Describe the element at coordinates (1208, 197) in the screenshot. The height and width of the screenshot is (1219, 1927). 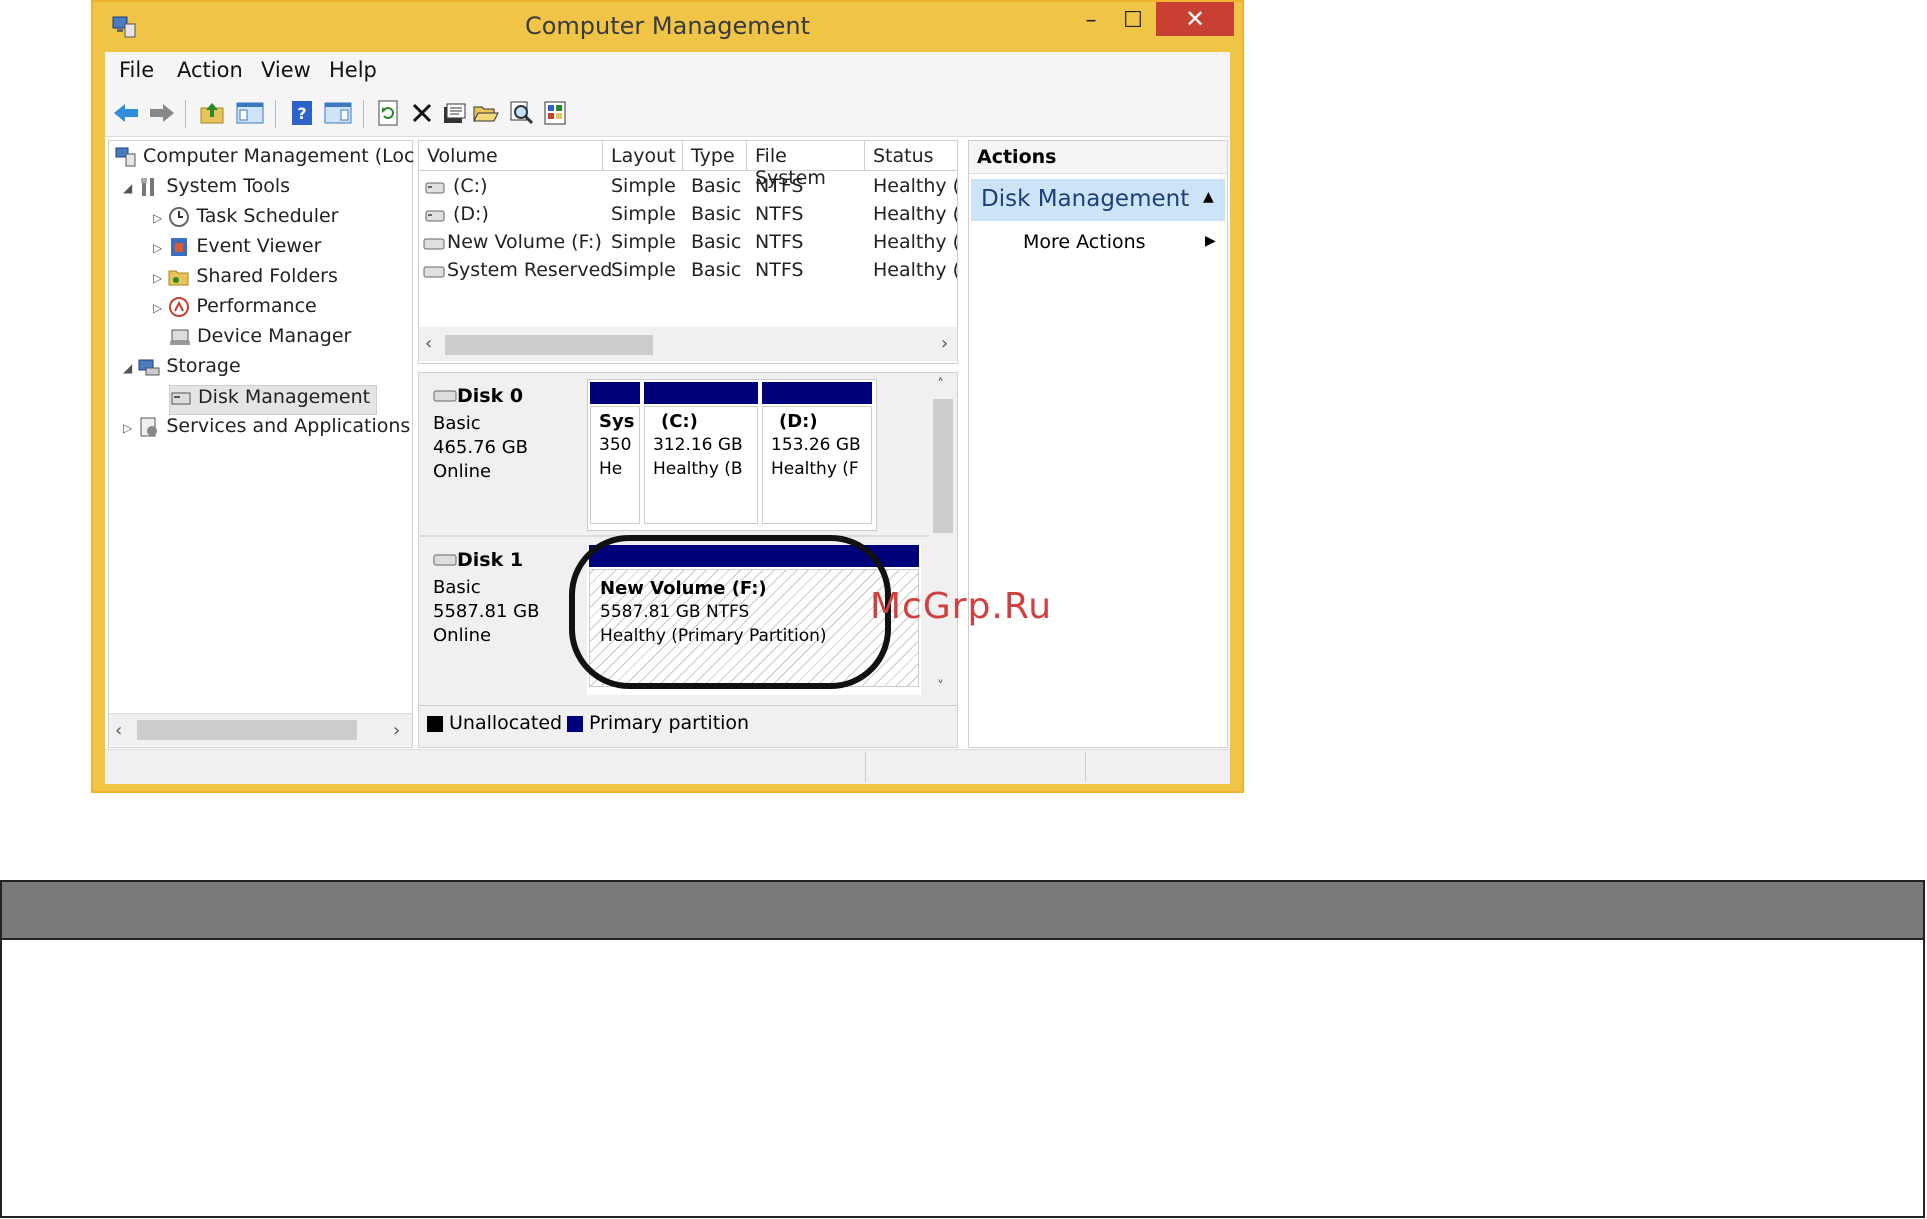
I see `collapse-up-icon: ▲` at that location.